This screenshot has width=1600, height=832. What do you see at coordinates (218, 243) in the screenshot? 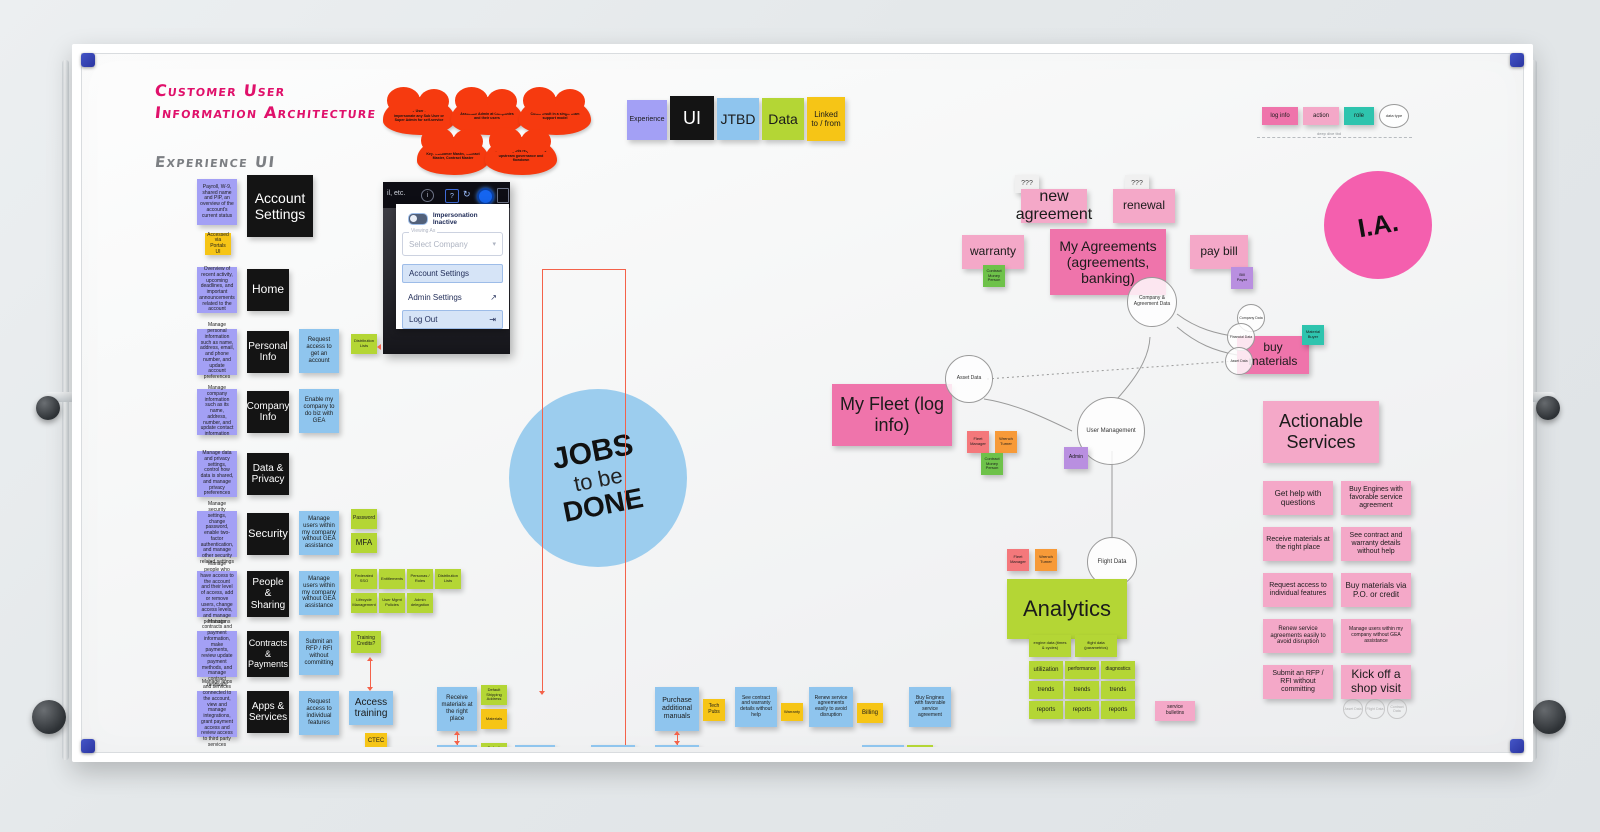
I see `linked-note: Accessed via Portals UI` at bounding box center [218, 243].